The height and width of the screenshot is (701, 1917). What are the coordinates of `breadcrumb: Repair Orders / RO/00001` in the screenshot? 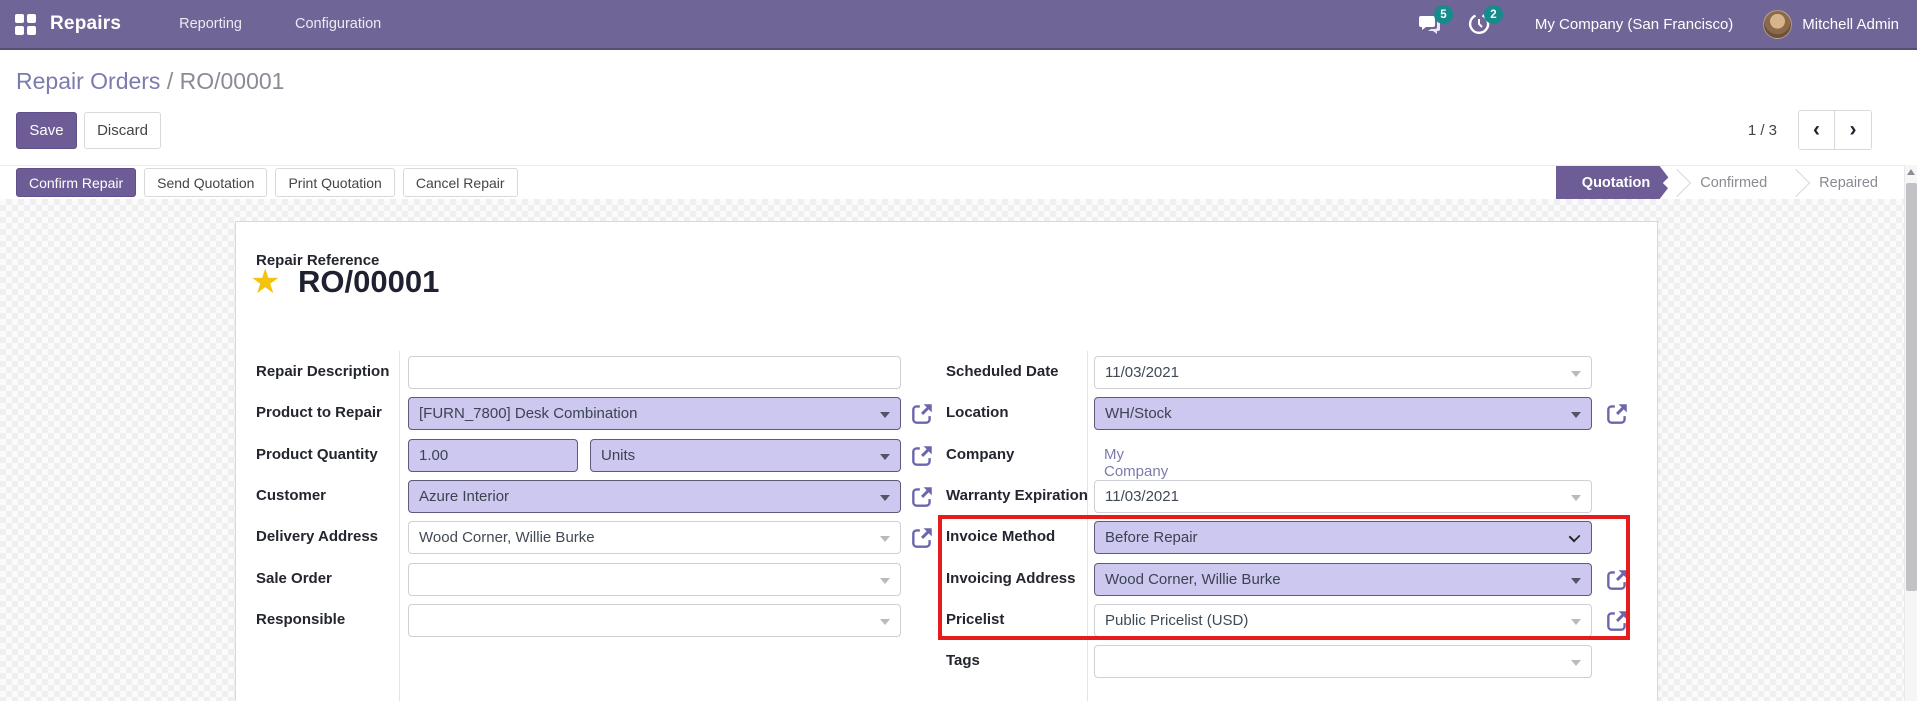 It's located at (150, 81).